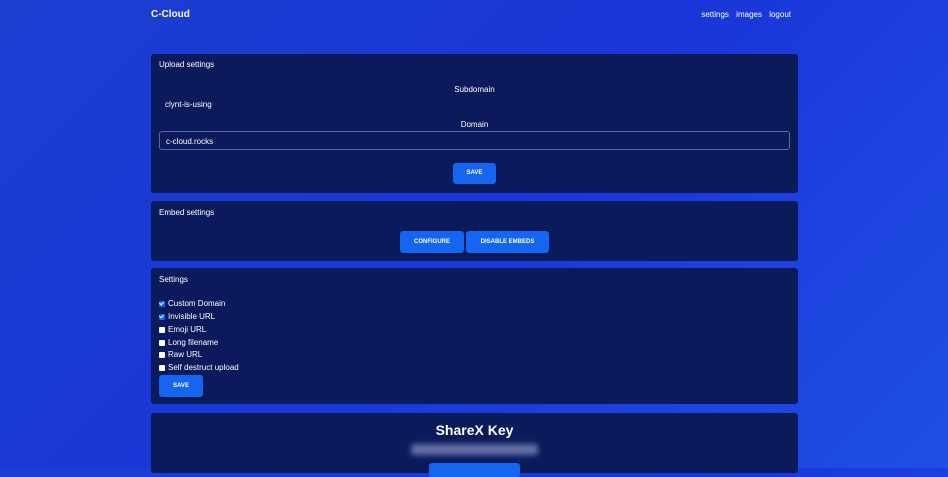 This screenshot has height=477, width=948. What do you see at coordinates (474, 449) in the screenshot?
I see `sharex-key-value` at bounding box center [474, 449].